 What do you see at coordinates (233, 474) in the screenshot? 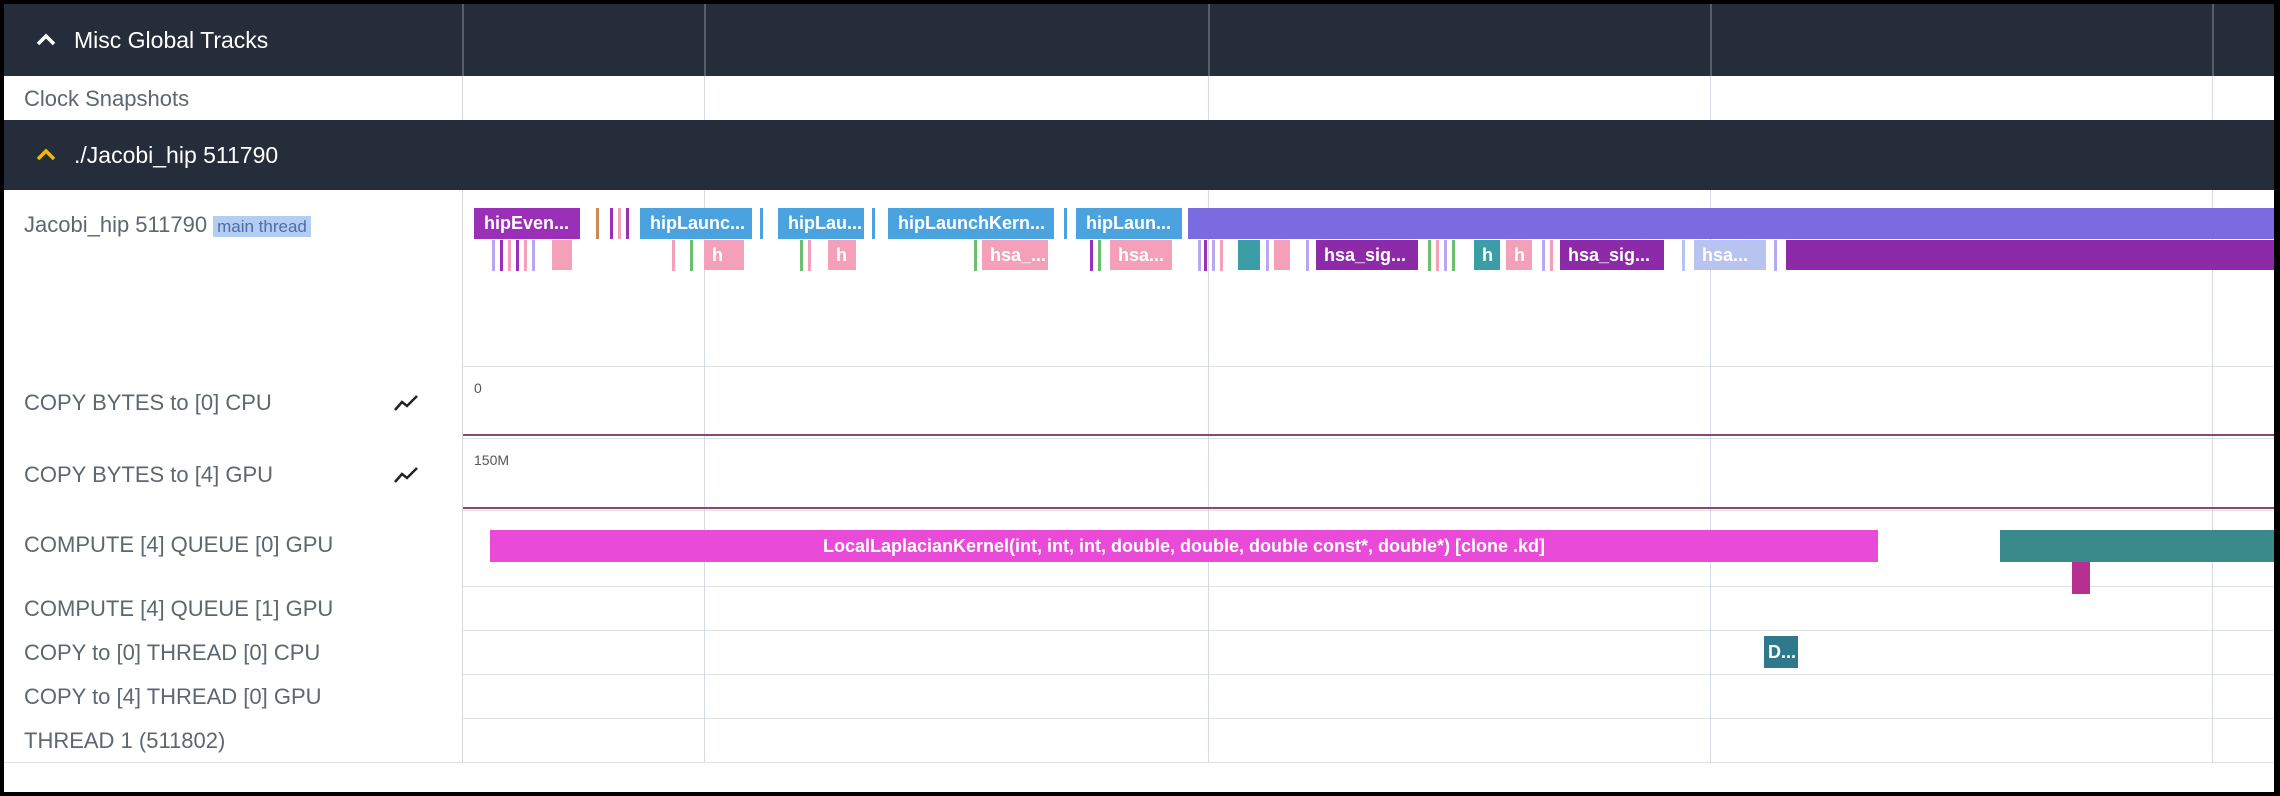
I see `track-shell: COPY BYTES to [4] GPU` at bounding box center [233, 474].